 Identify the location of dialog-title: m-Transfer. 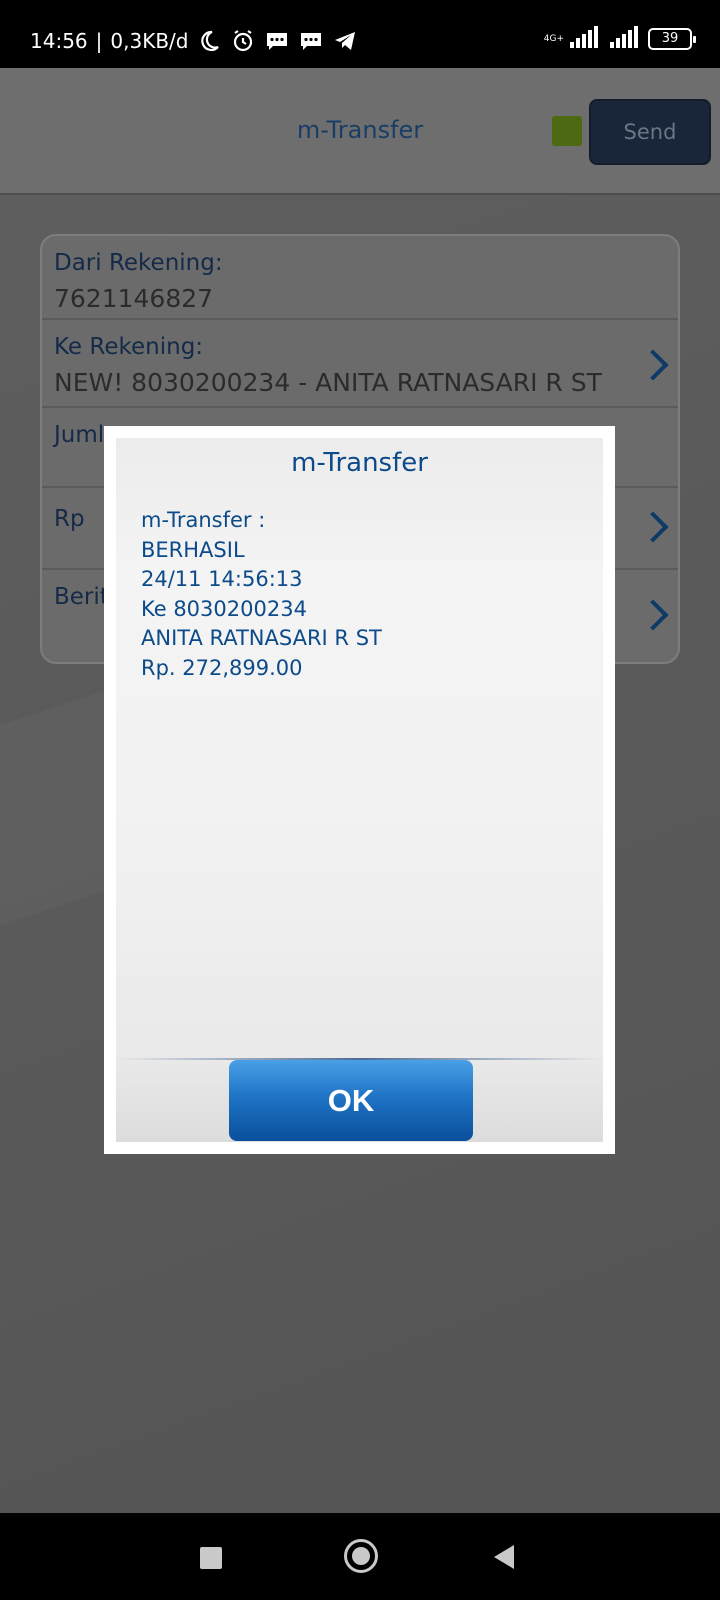
(359, 463).